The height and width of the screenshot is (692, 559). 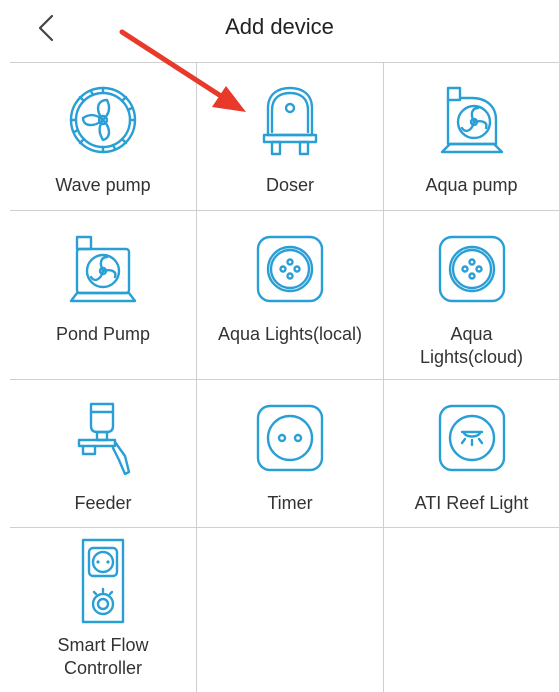 What do you see at coordinates (471, 345) in the screenshot?
I see `device-label: Aqua Lights(cloud)` at bounding box center [471, 345].